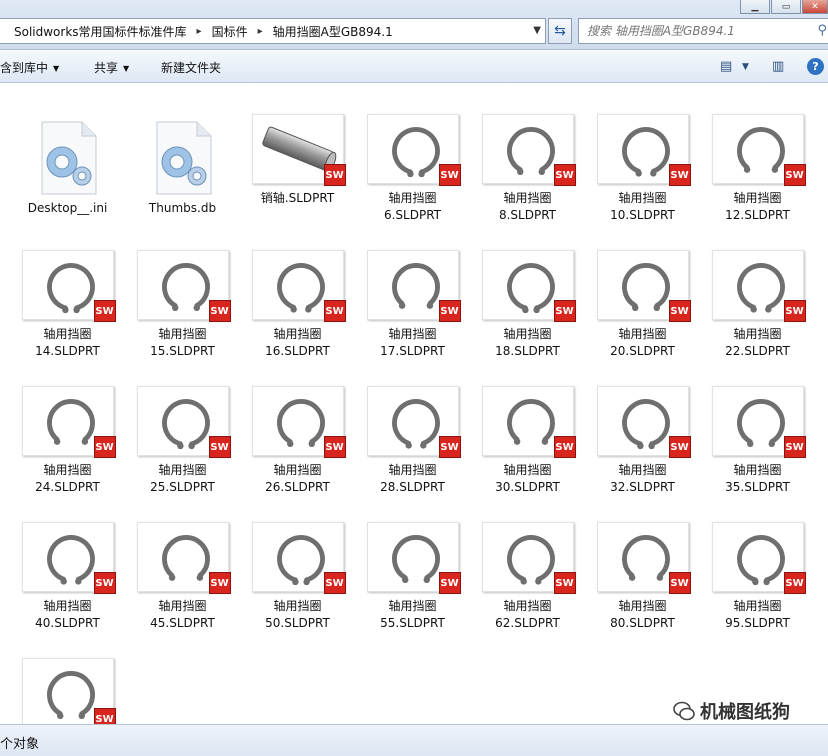  I want to click on file-item: SW 轴用挡圈 95.SLDPRT, so click(757, 577).